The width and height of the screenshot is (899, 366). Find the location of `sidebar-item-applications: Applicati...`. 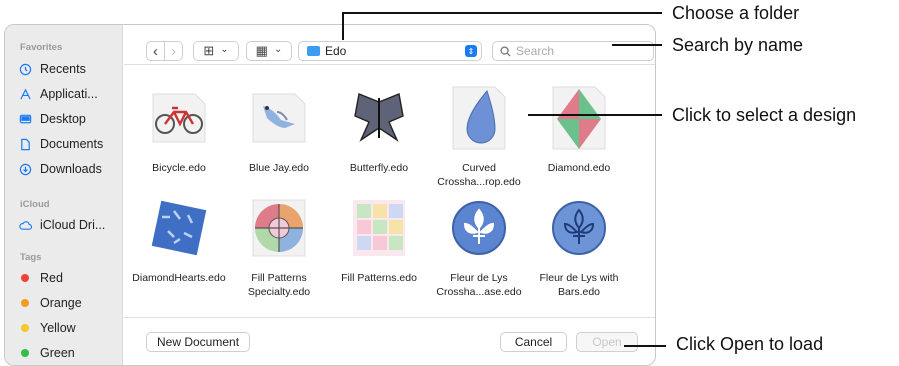

sidebar-item-applications: Applicati... is located at coordinates (70, 94).